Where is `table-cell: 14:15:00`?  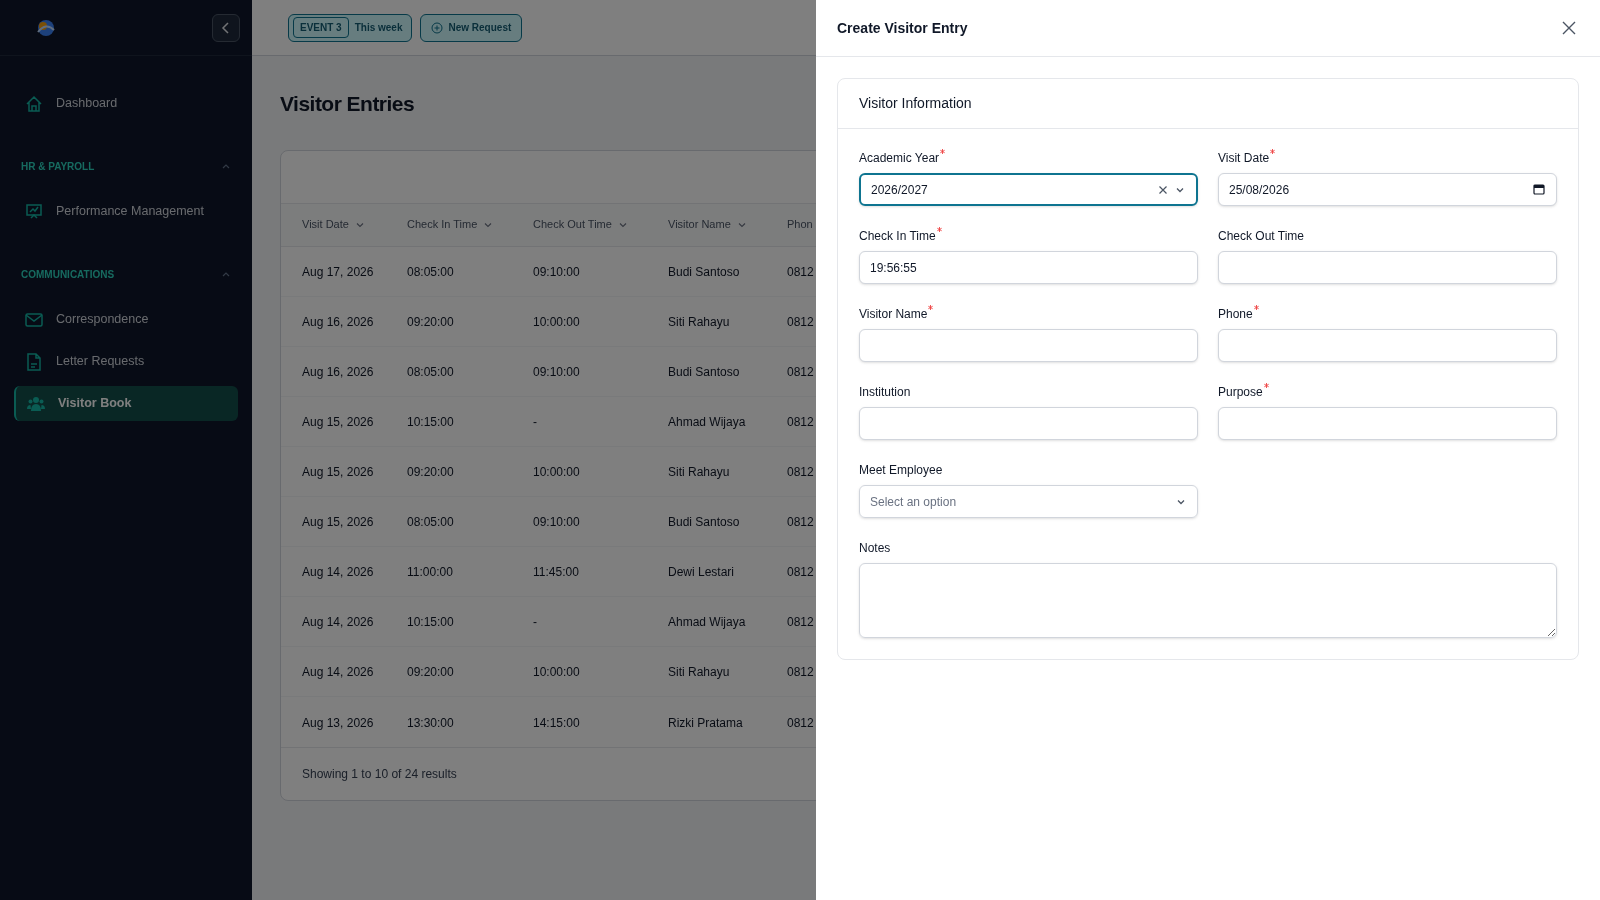
table-cell: 14:15:00 is located at coordinates (556, 722).